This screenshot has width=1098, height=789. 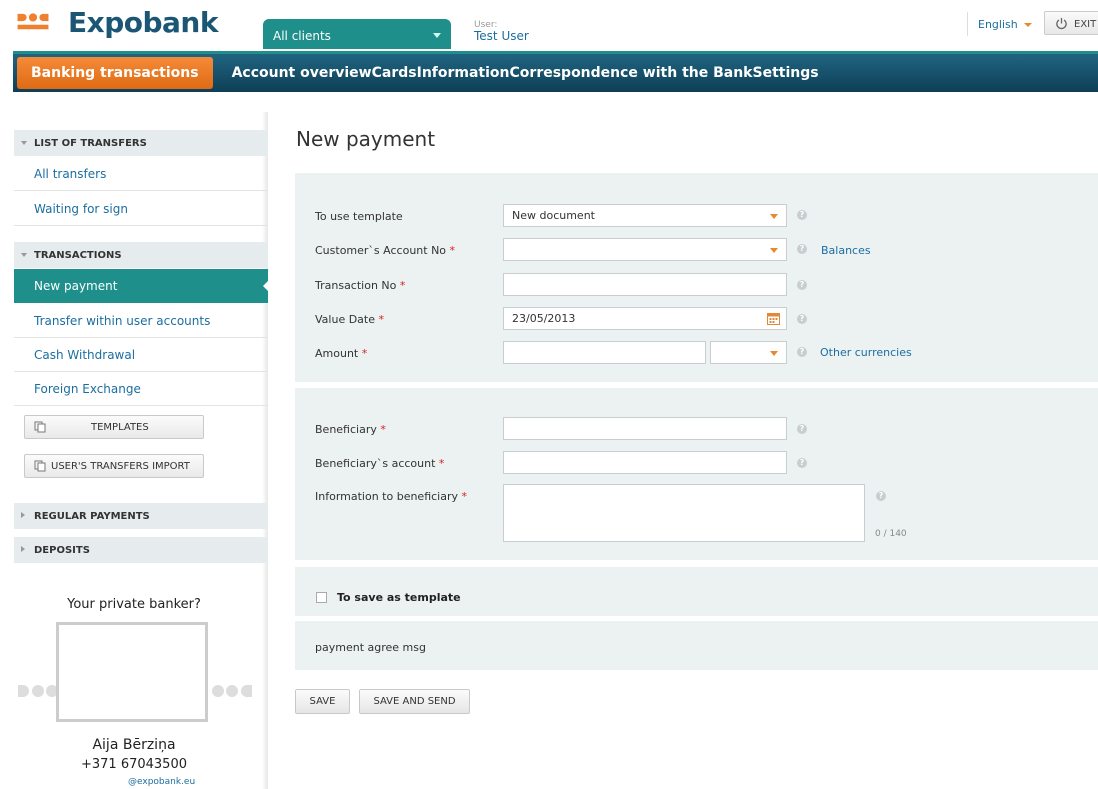 What do you see at coordinates (90, 143) in the screenshot?
I see `section-label: LIST OF TRANSFERS` at bounding box center [90, 143].